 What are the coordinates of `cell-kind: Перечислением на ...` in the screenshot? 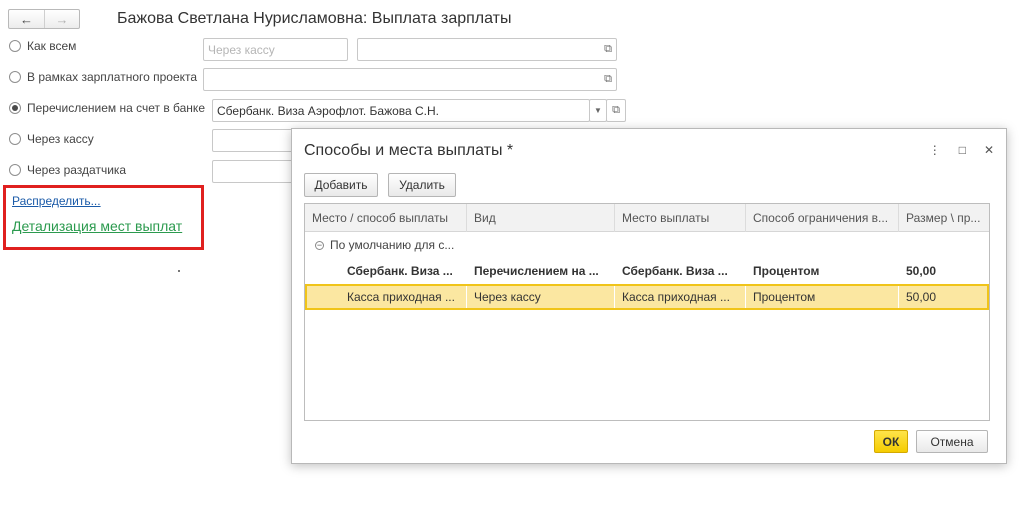 It's located at (536, 271).